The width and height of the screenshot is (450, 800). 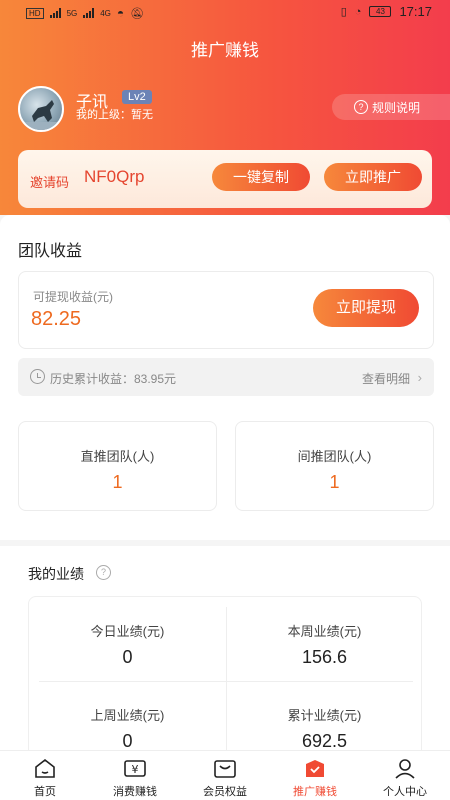 I want to click on tab-promote-earn: 推广赚钱, so click(x=315, y=775).